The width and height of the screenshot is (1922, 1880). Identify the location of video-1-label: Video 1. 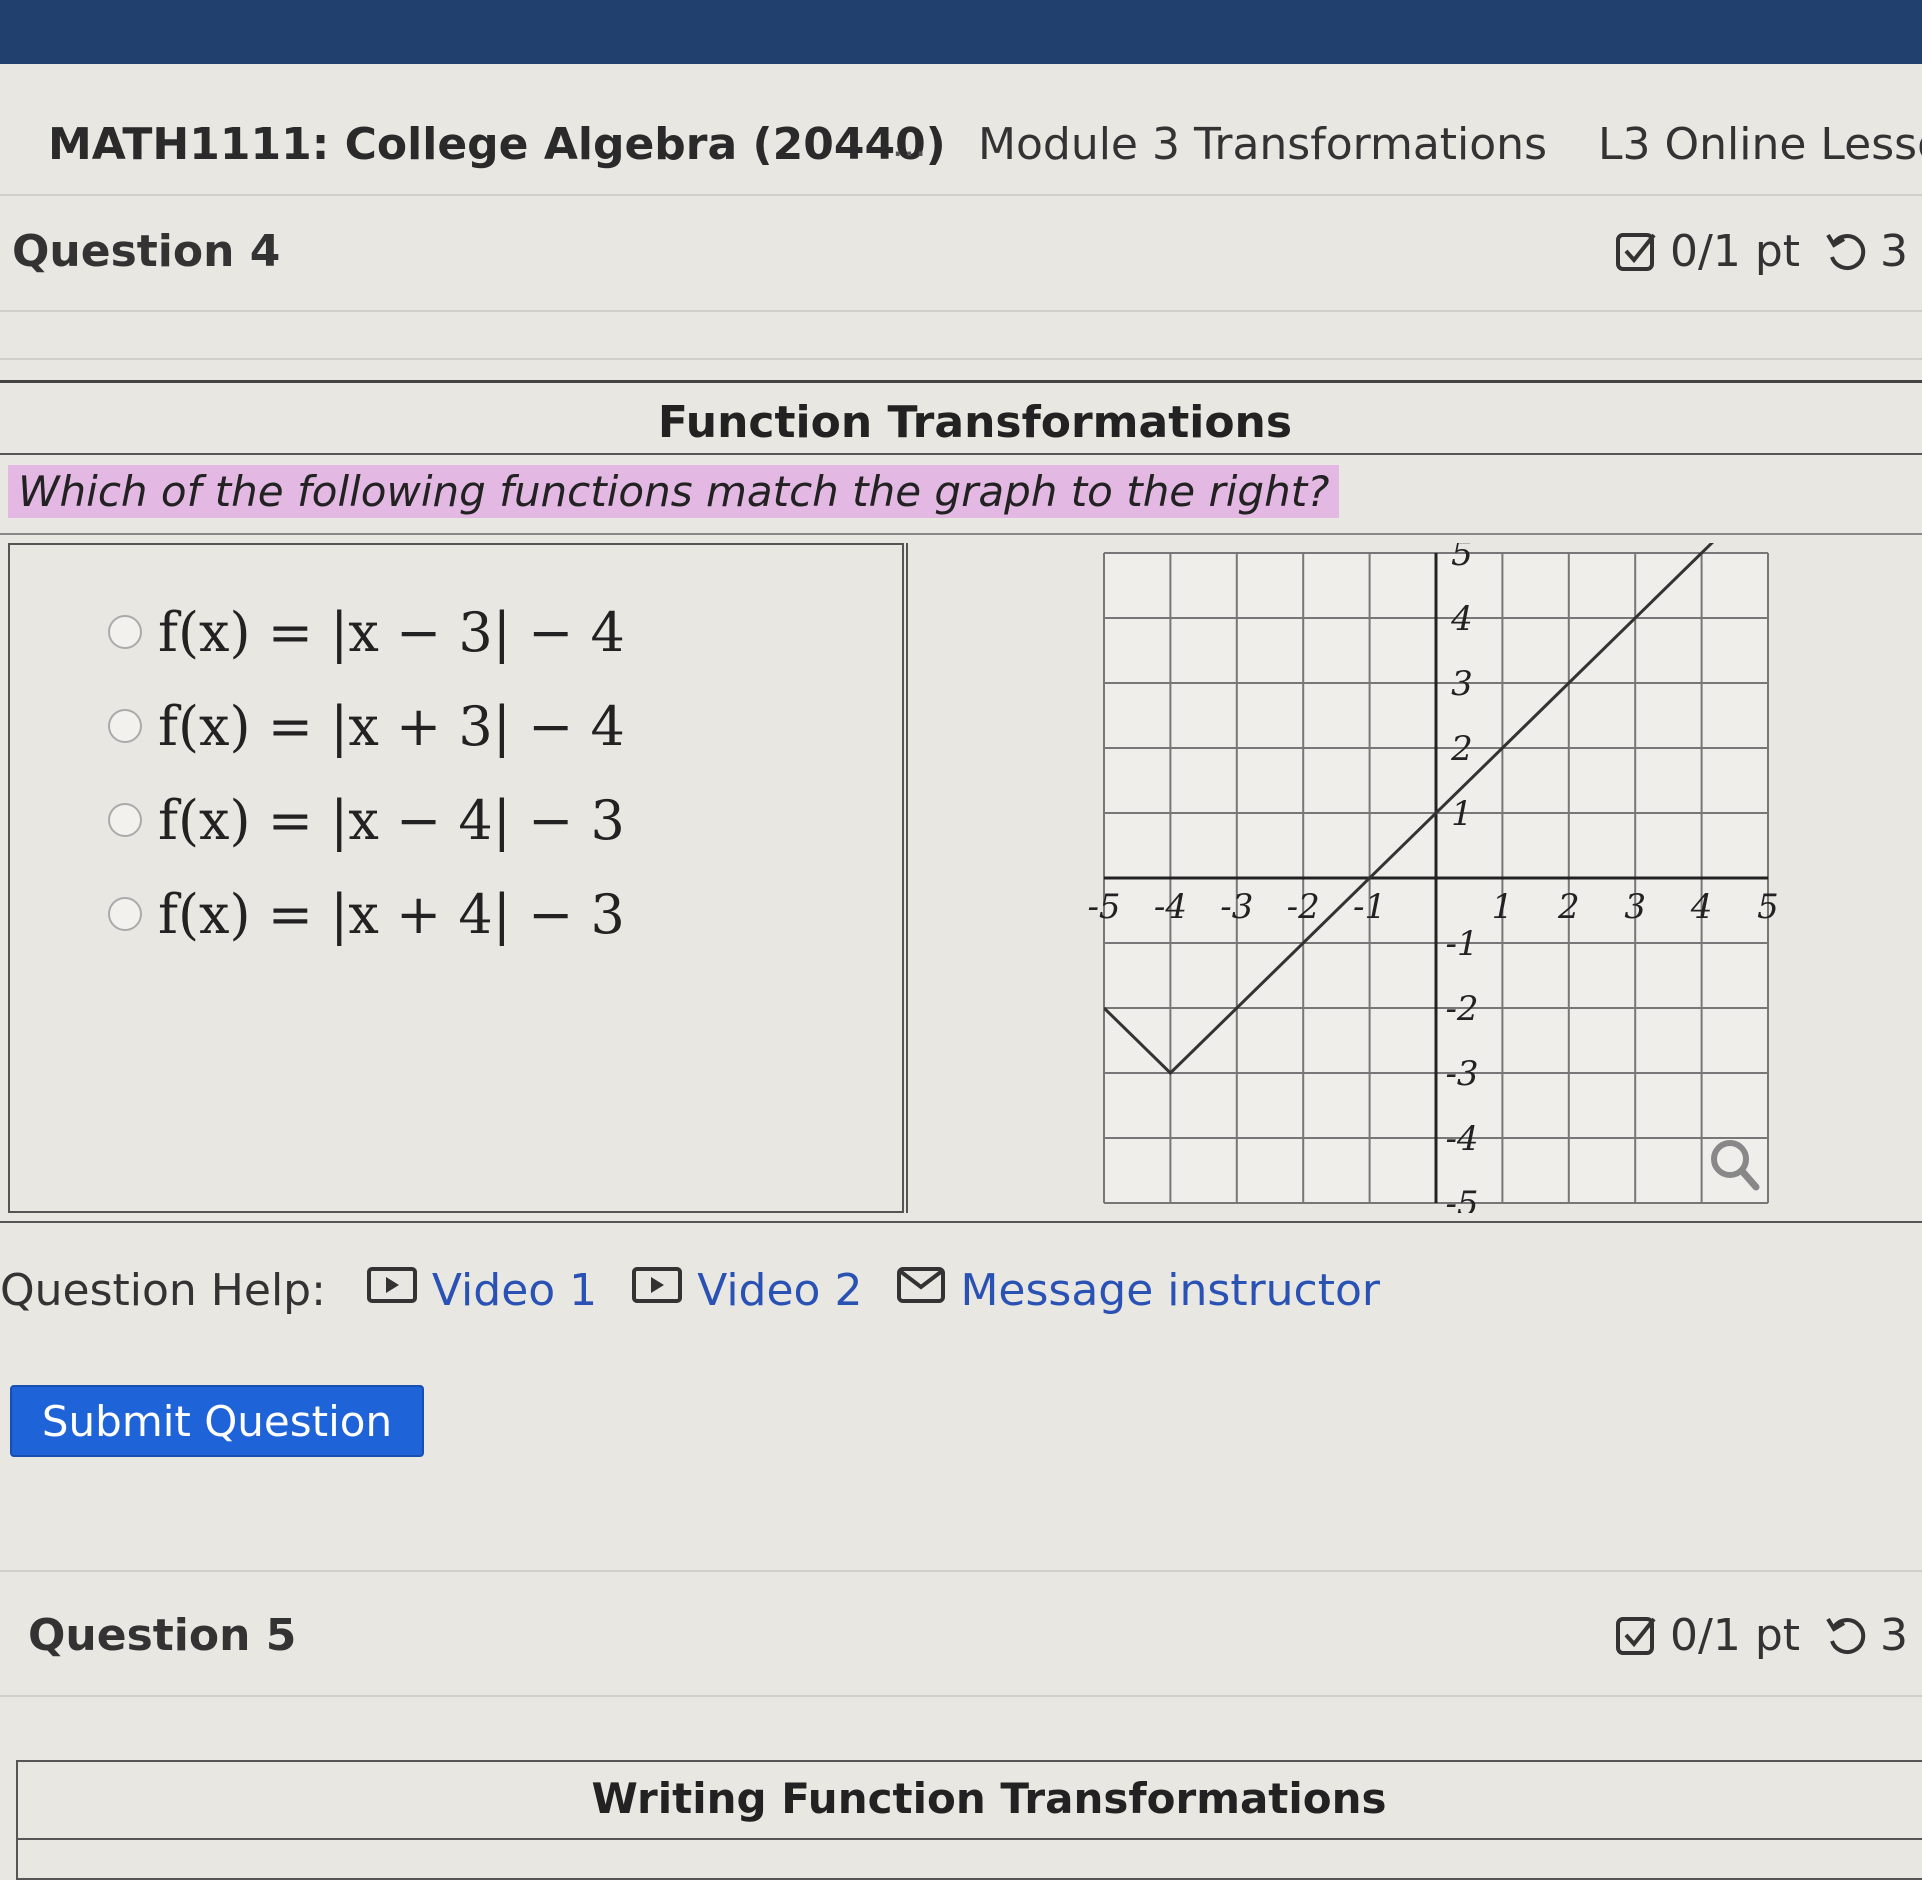
(514, 1290).